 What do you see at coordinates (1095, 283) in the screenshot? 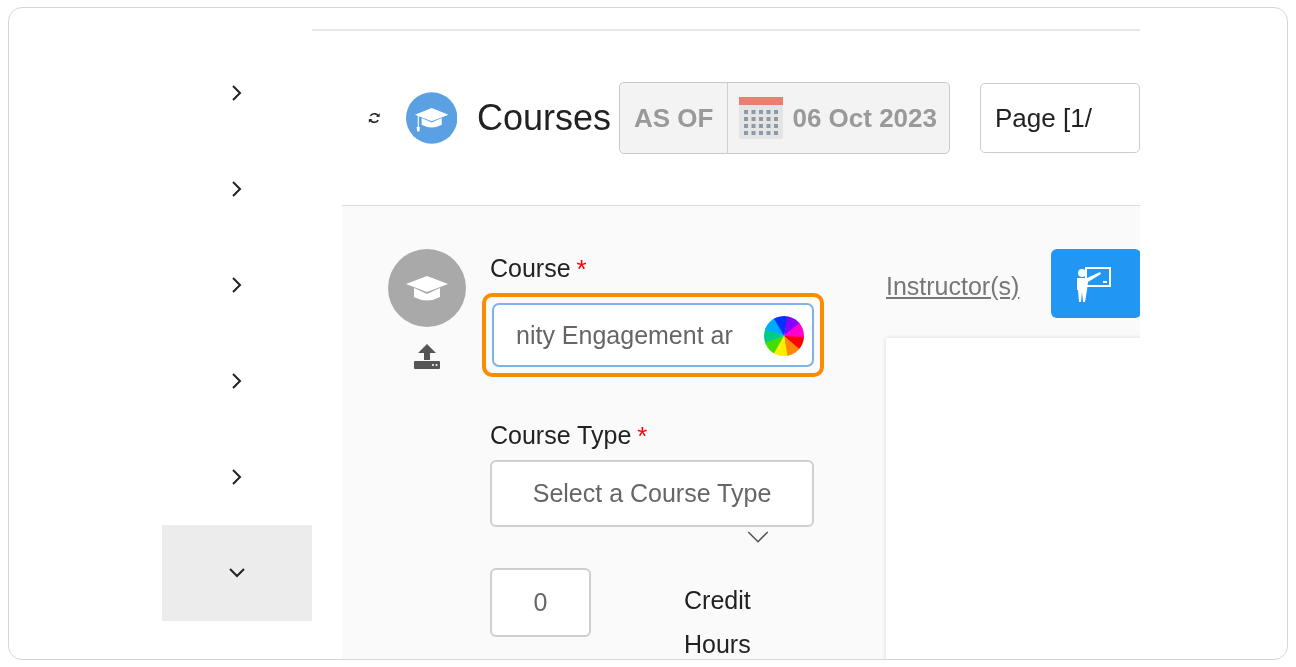
I see `instructor-button` at bounding box center [1095, 283].